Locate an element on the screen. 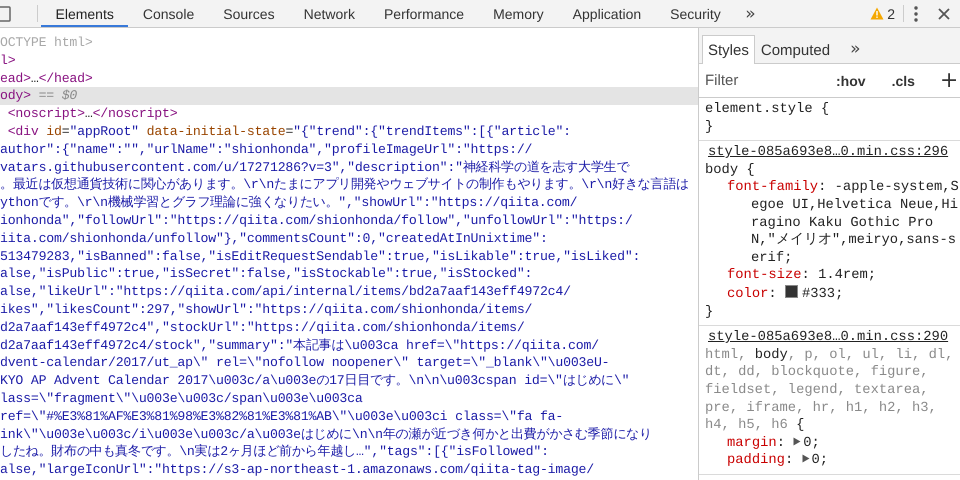 The image size is (960, 480). device-mode-icon is located at coordinates (7, 13).